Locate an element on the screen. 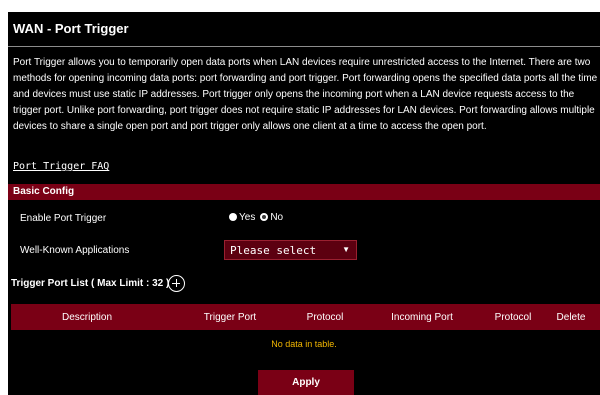 The width and height of the screenshot is (600, 395). column-header-description: Description is located at coordinates (87, 317).